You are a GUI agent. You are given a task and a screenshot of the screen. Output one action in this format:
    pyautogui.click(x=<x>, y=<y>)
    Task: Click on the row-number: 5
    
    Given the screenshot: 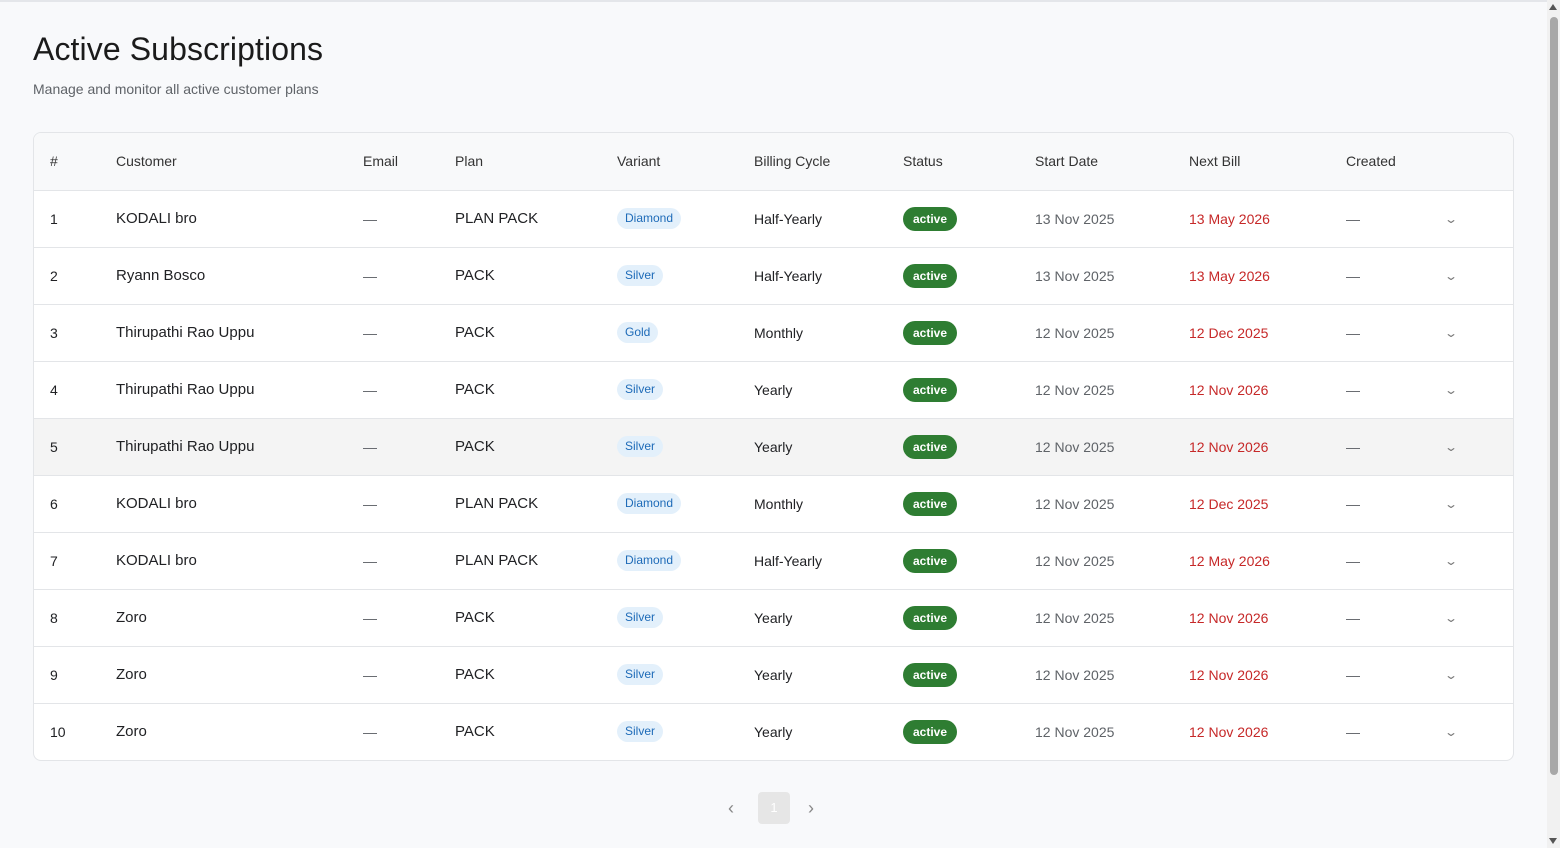 What is the action you would take?
    pyautogui.click(x=75, y=447)
    